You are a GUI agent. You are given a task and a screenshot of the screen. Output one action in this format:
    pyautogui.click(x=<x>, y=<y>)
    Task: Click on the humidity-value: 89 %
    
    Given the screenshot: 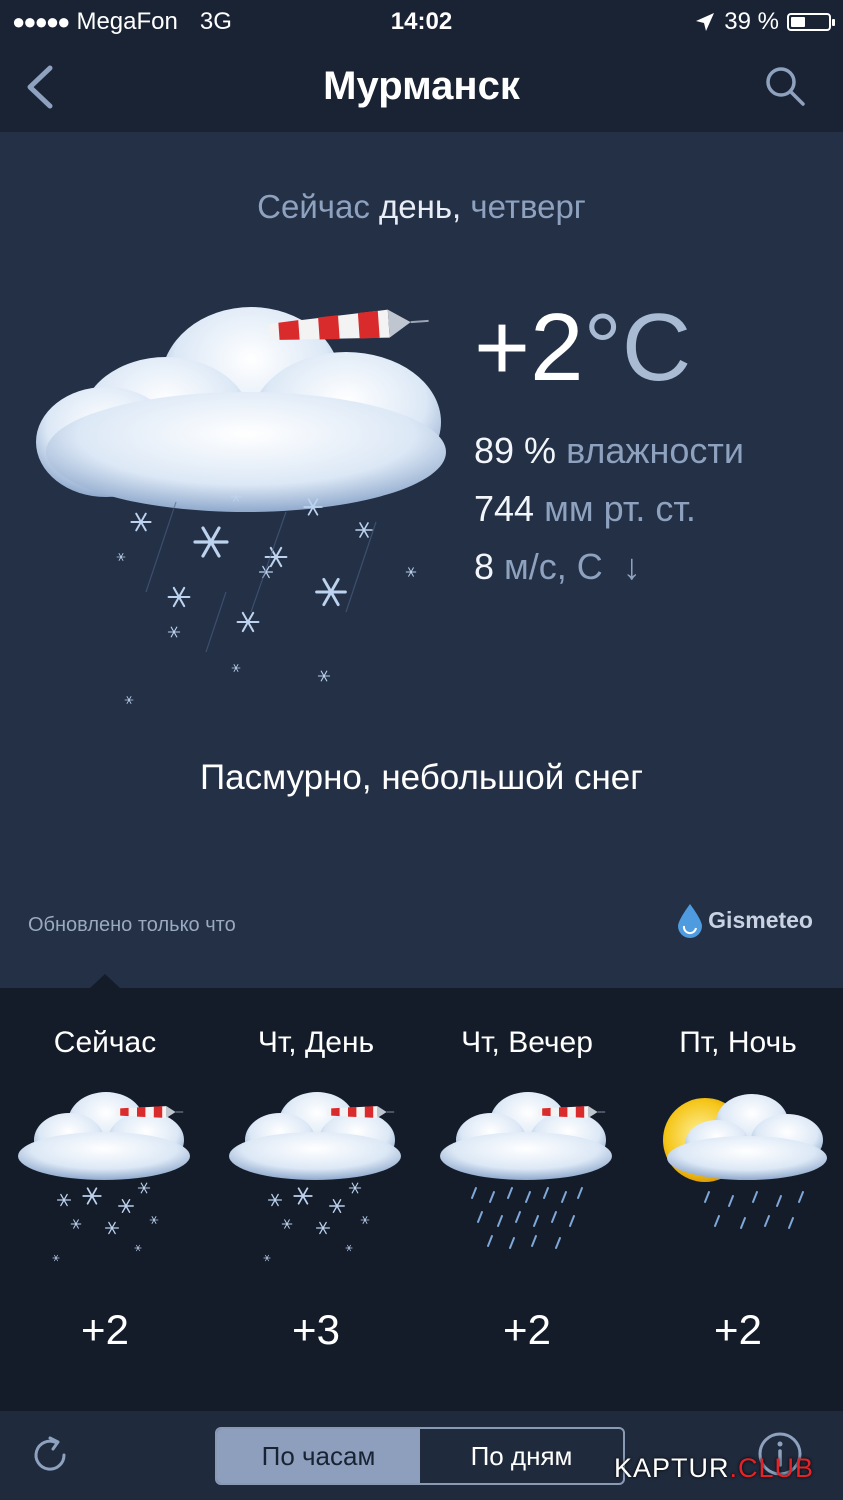 What is the action you would take?
    pyautogui.click(x=515, y=450)
    